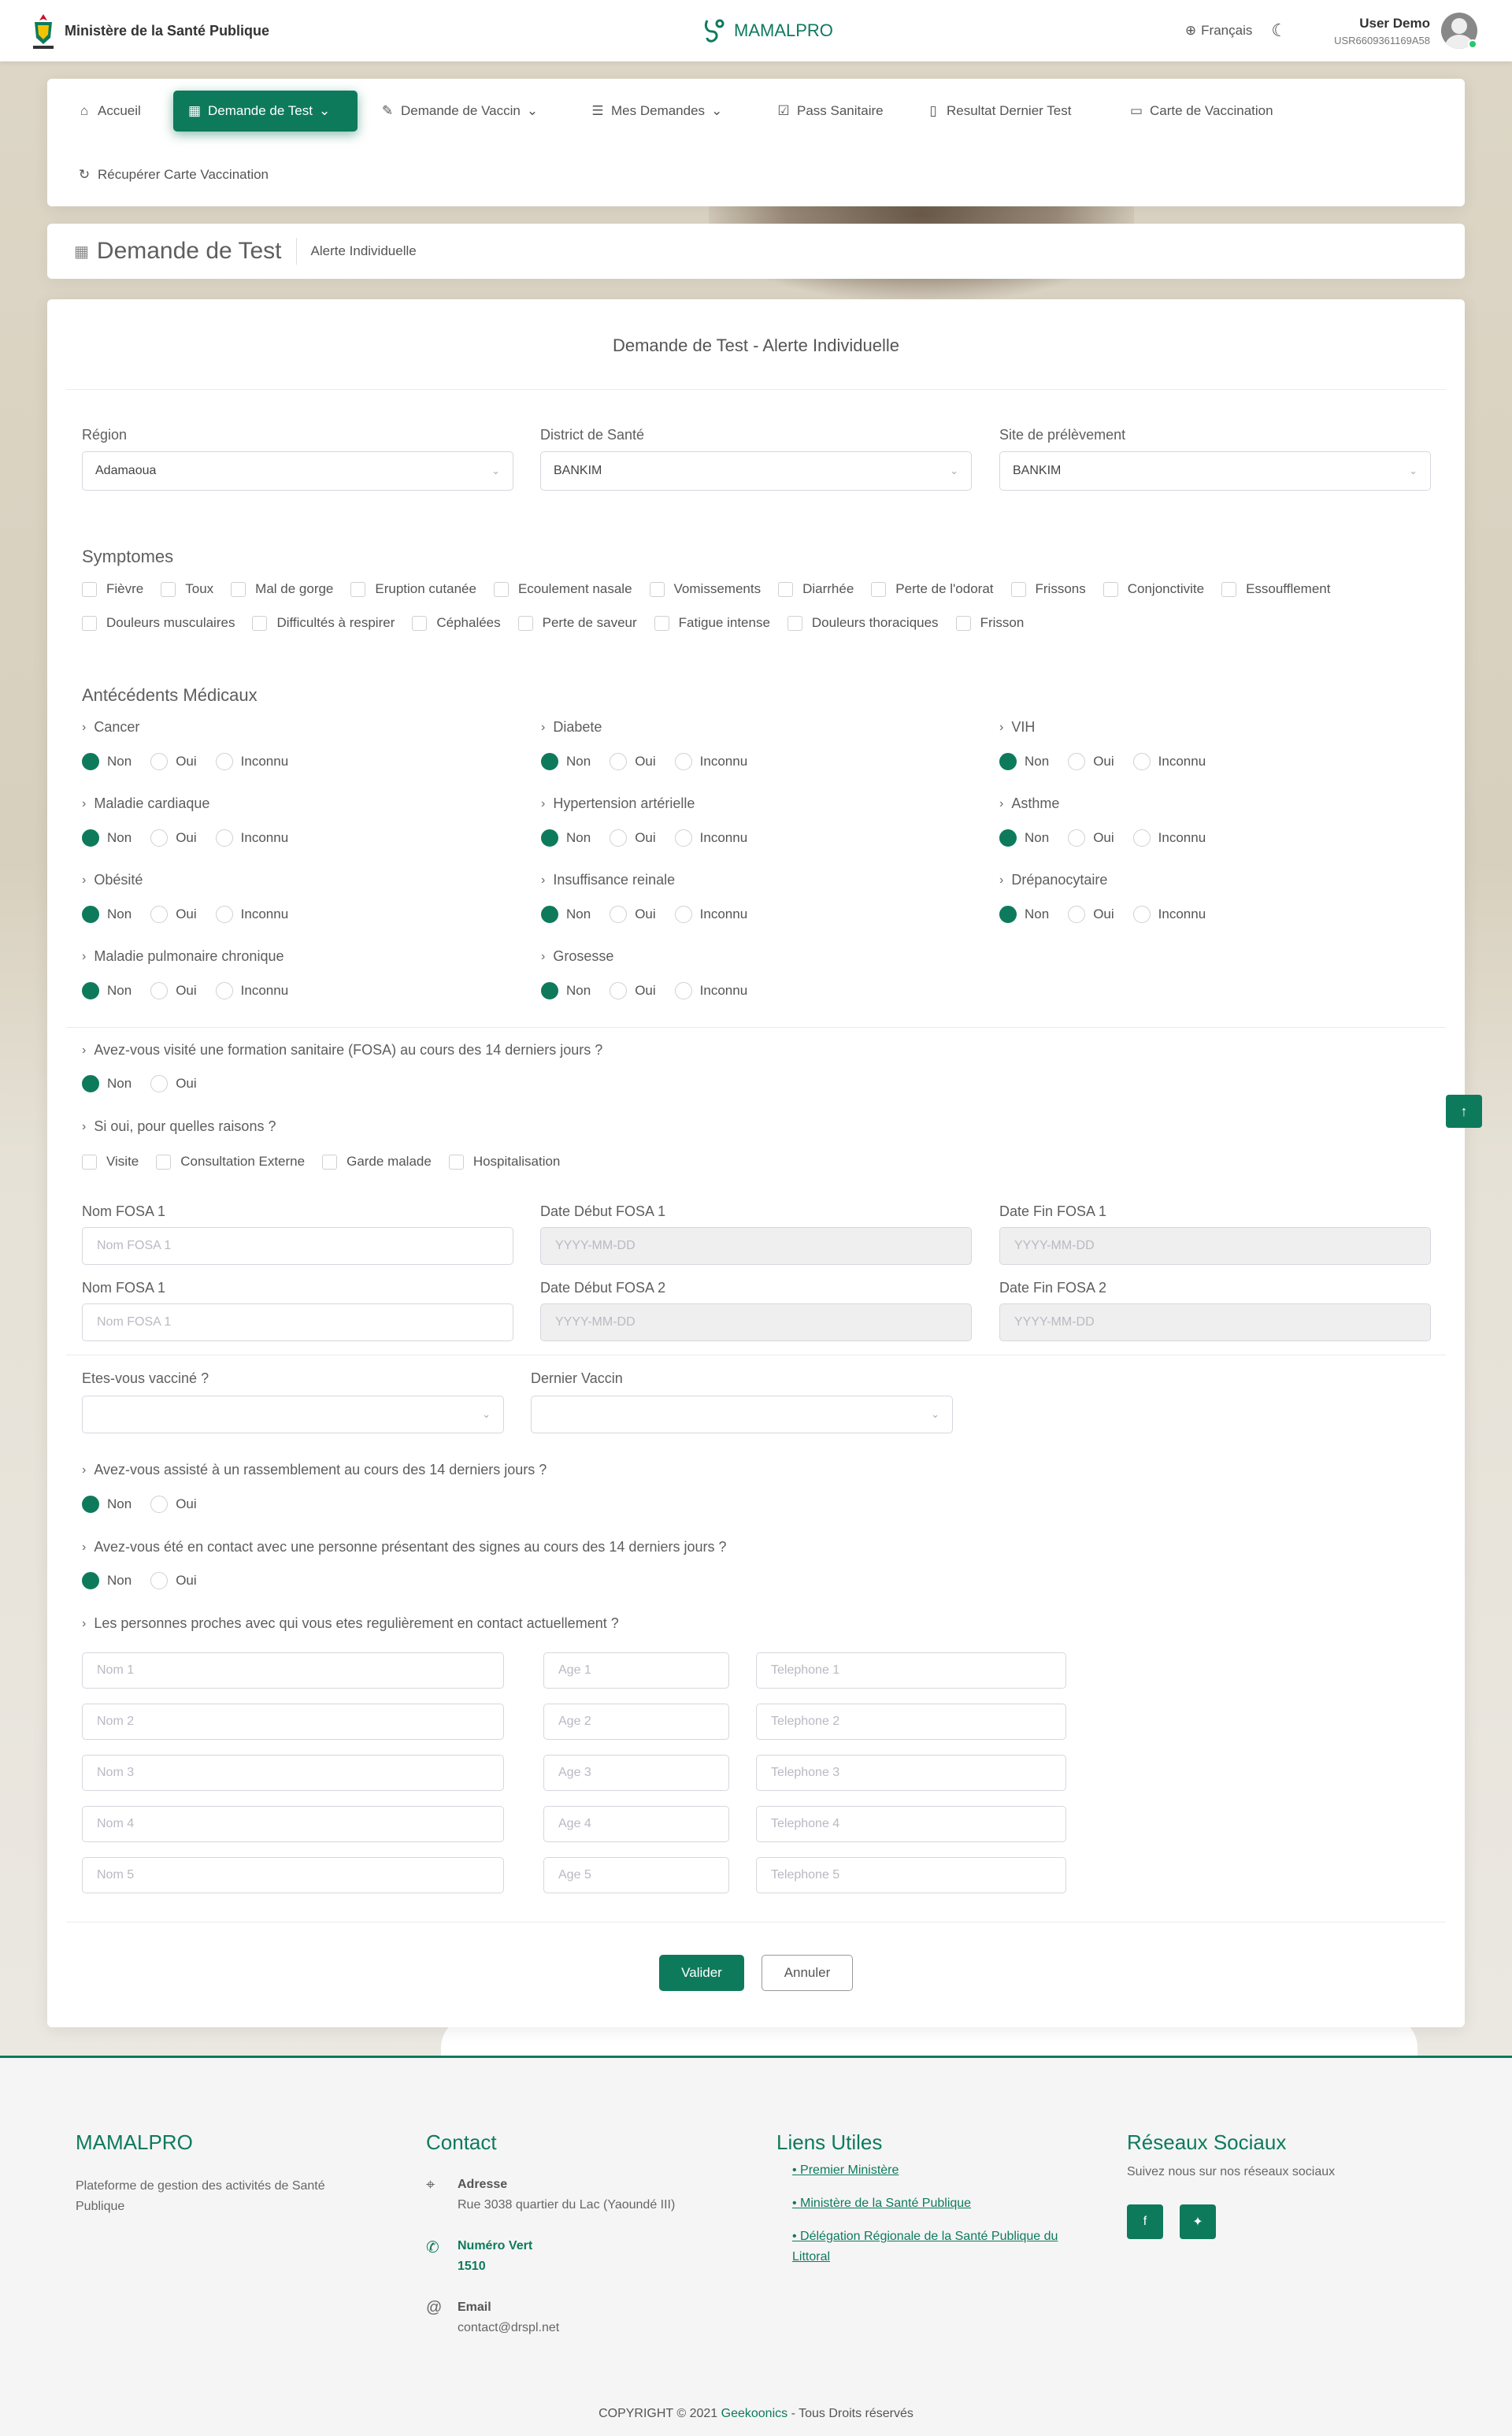 Image resolution: width=1512 pixels, height=2436 pixels. I want to click on fosa2-end-input: YYYY-MM-DD, so click(1215, 1322).